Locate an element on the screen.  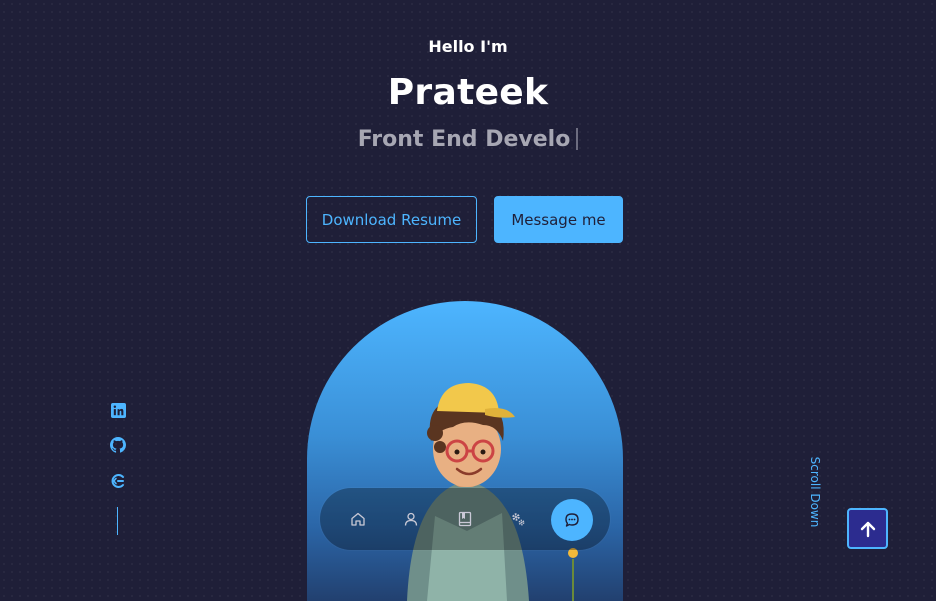
linkedin-icon is located at coordinates (118, 410).